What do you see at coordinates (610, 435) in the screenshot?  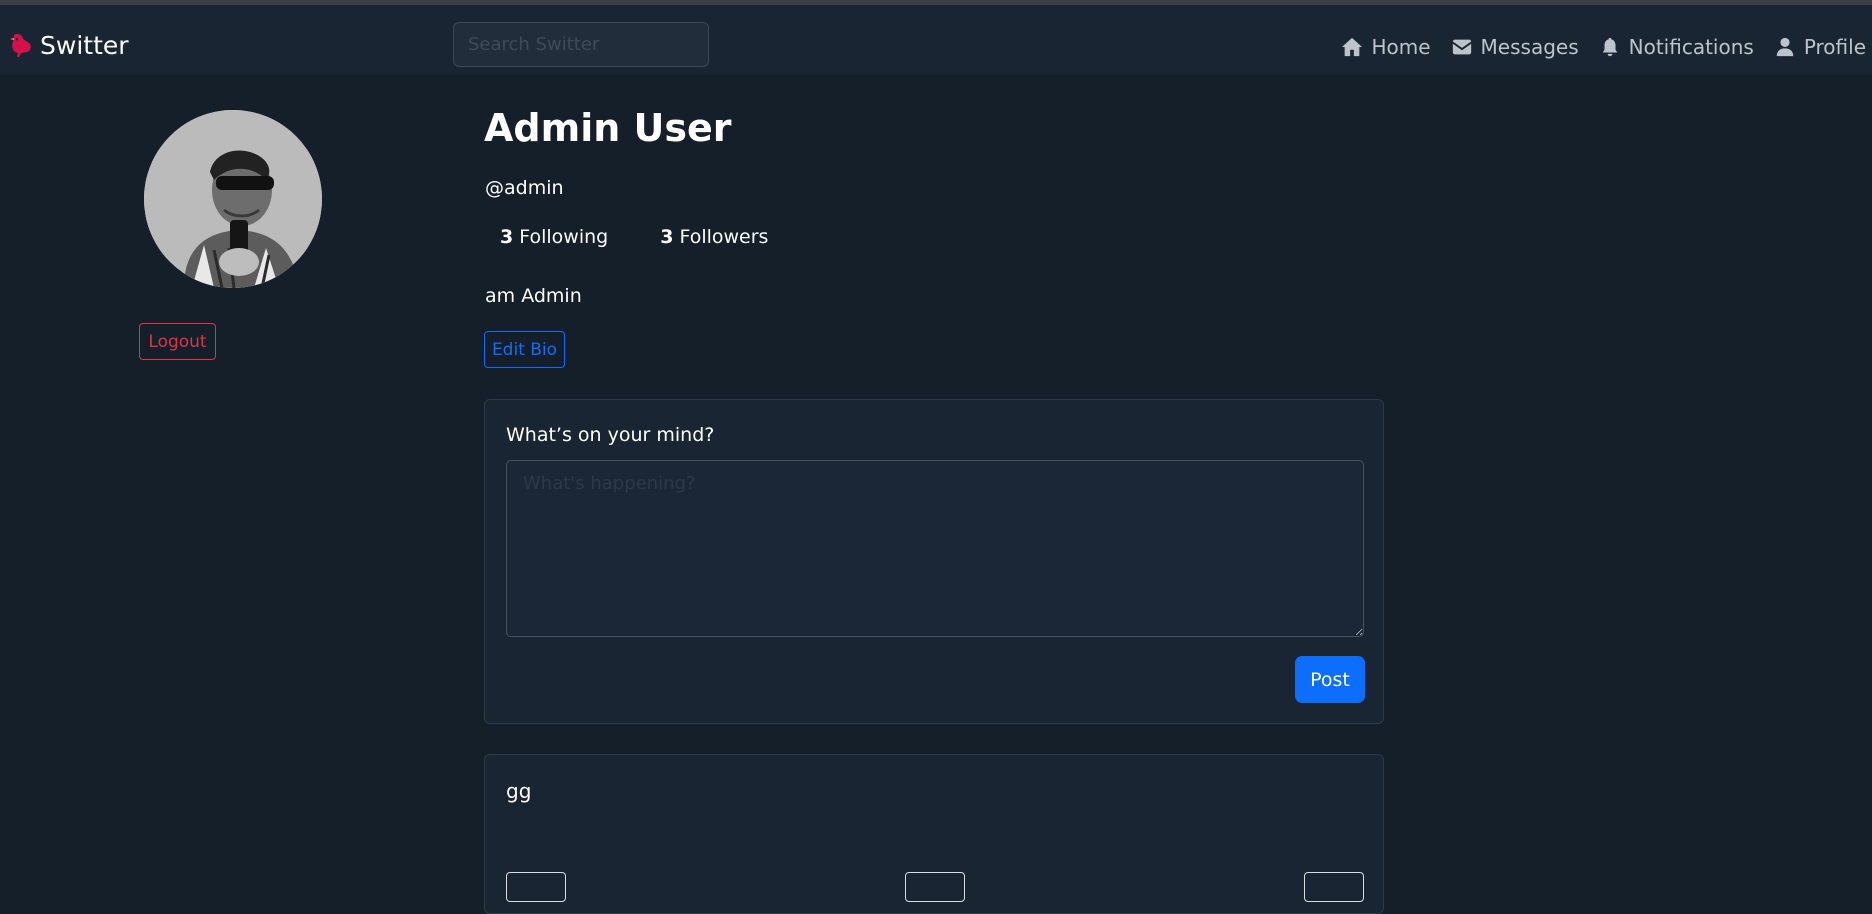 I see `compose-label: What’s on your mind?` at bounding box center [610, 435].